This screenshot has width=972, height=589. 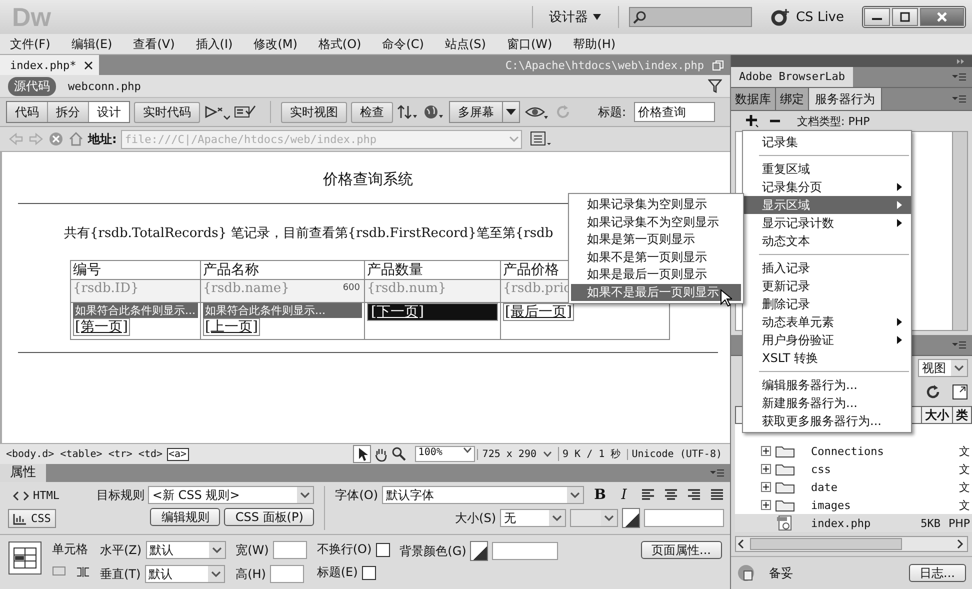 I want to click on menu-item: 如果记录集为空则显示, so click(x=656, y=205).